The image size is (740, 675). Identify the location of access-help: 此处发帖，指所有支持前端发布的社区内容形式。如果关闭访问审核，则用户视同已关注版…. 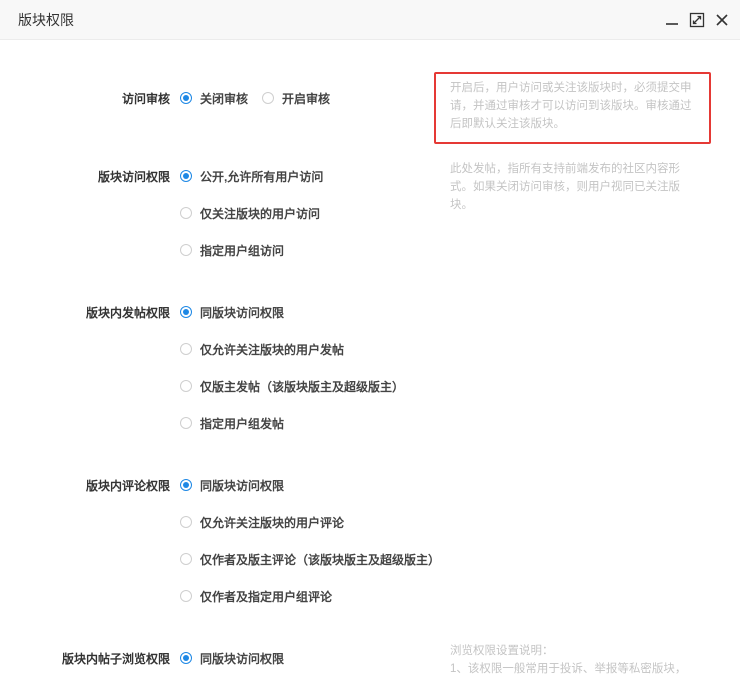
(565, 187).